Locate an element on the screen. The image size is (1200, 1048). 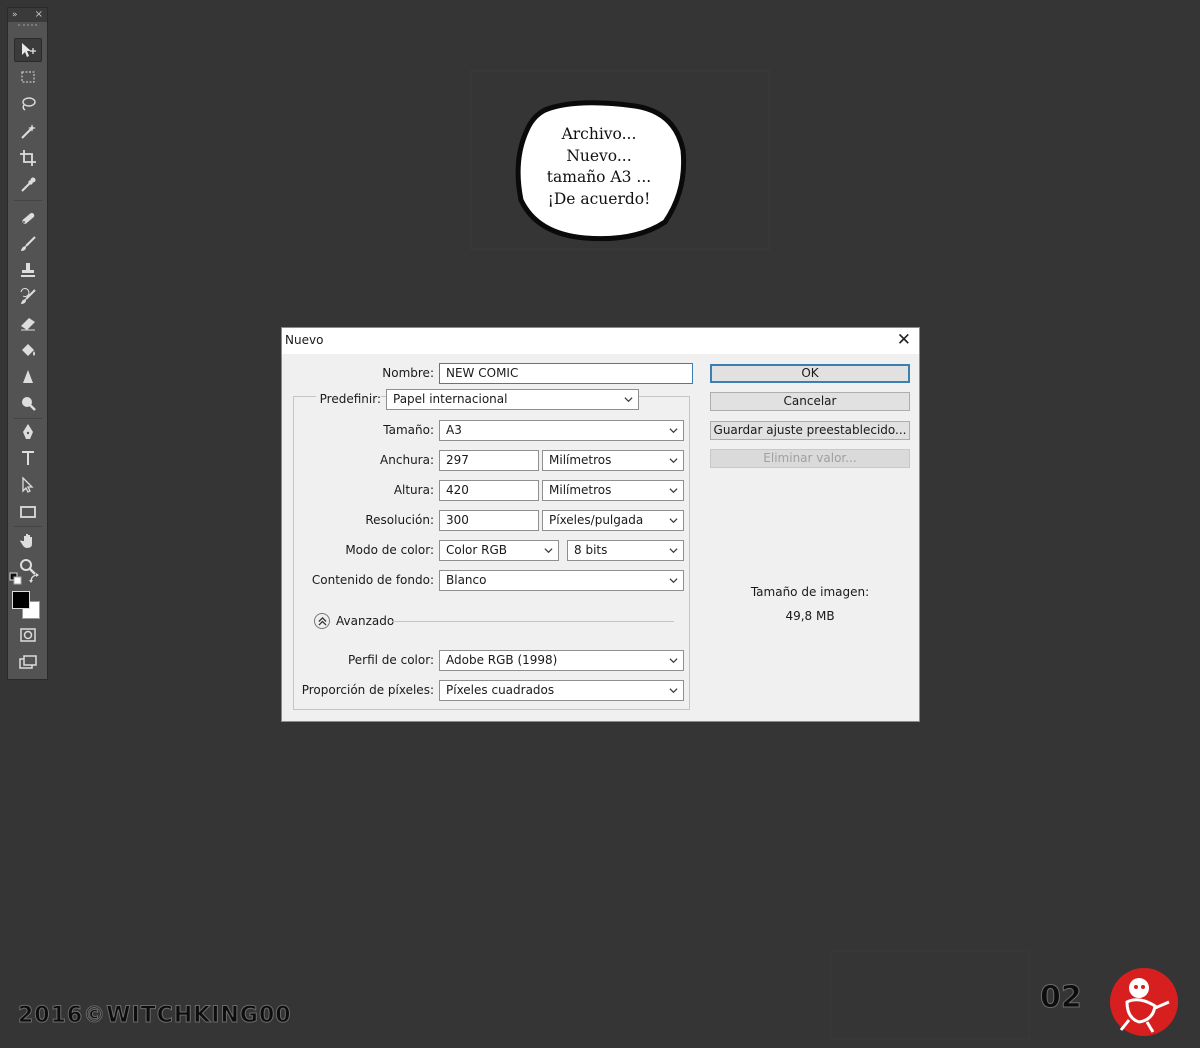
predefinir-label: Predefinir: is located at coordinates (348, 399).